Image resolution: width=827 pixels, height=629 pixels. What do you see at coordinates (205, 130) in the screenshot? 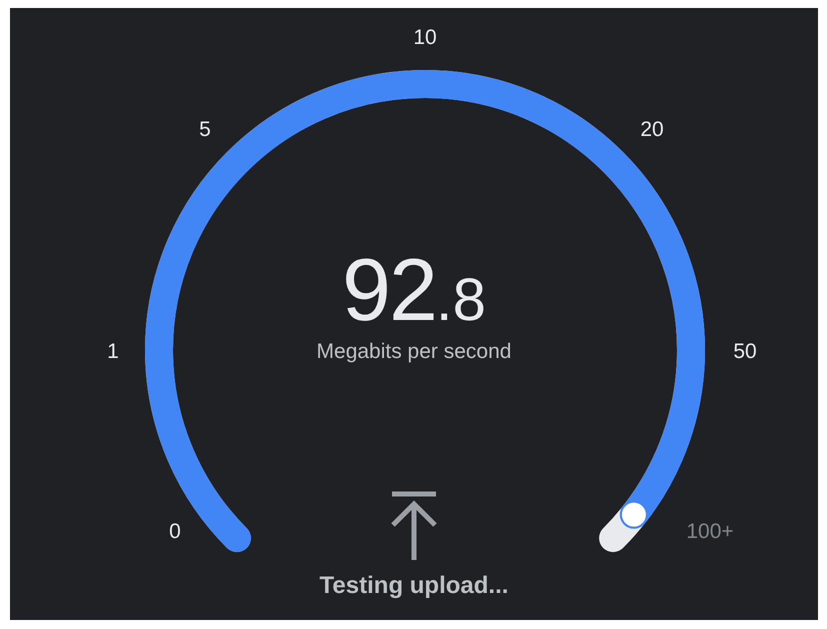
I see `scale-label: 5` at bounding box center [205, 130].